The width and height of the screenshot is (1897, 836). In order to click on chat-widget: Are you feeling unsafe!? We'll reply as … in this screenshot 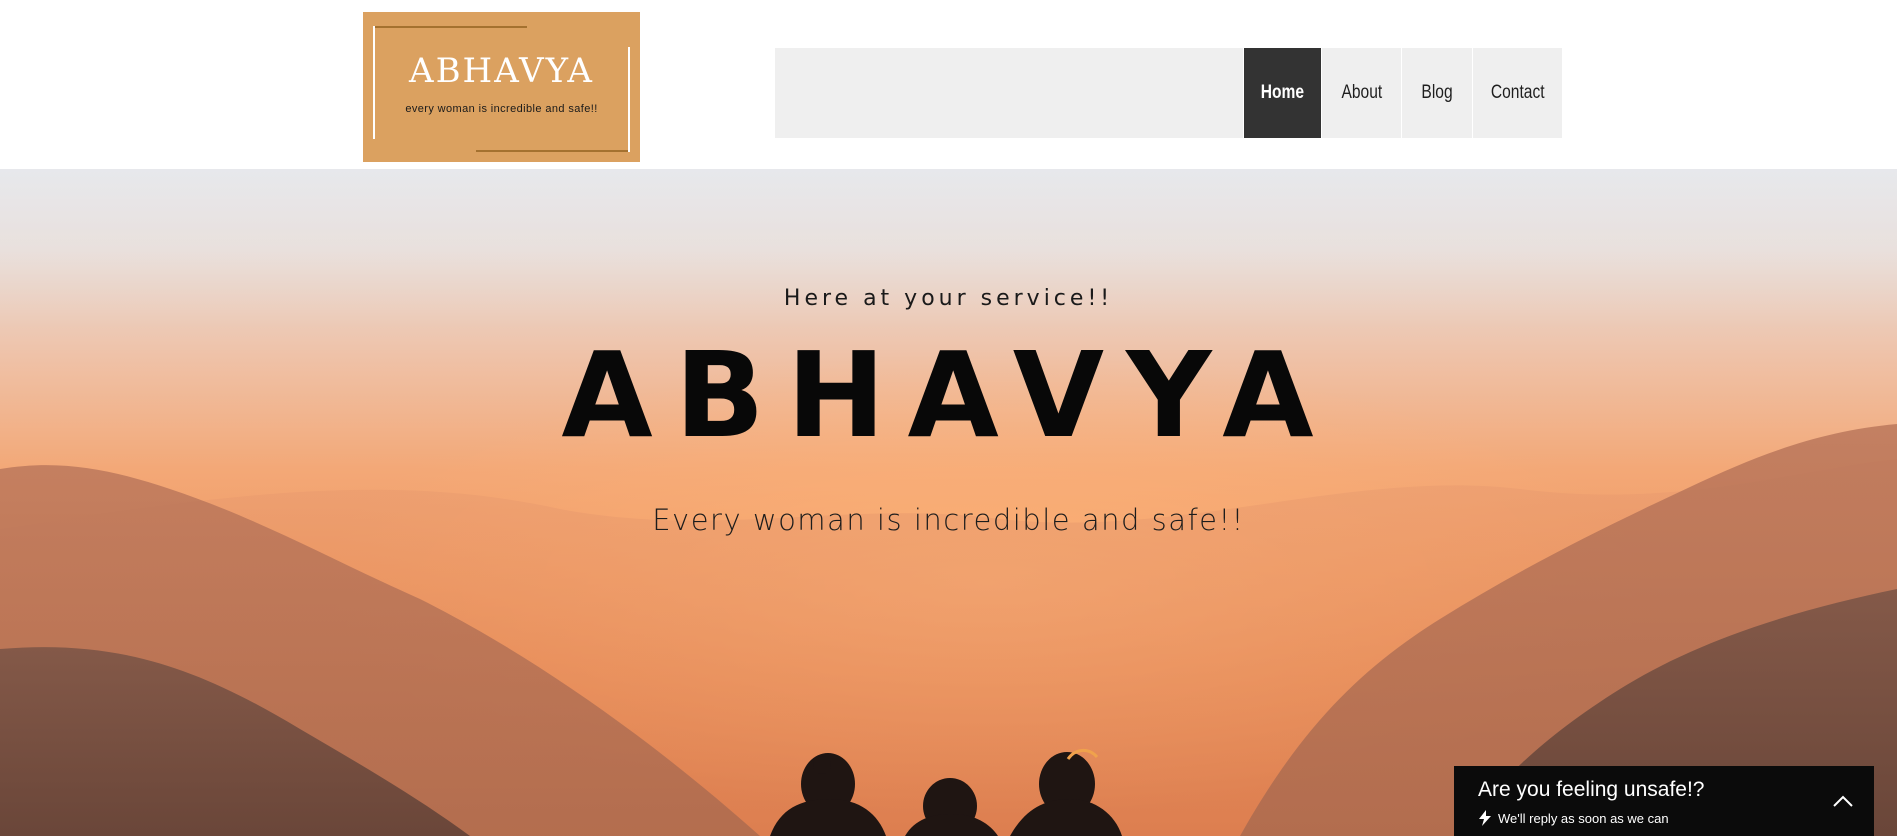, I will do `click(1664, 801)`.